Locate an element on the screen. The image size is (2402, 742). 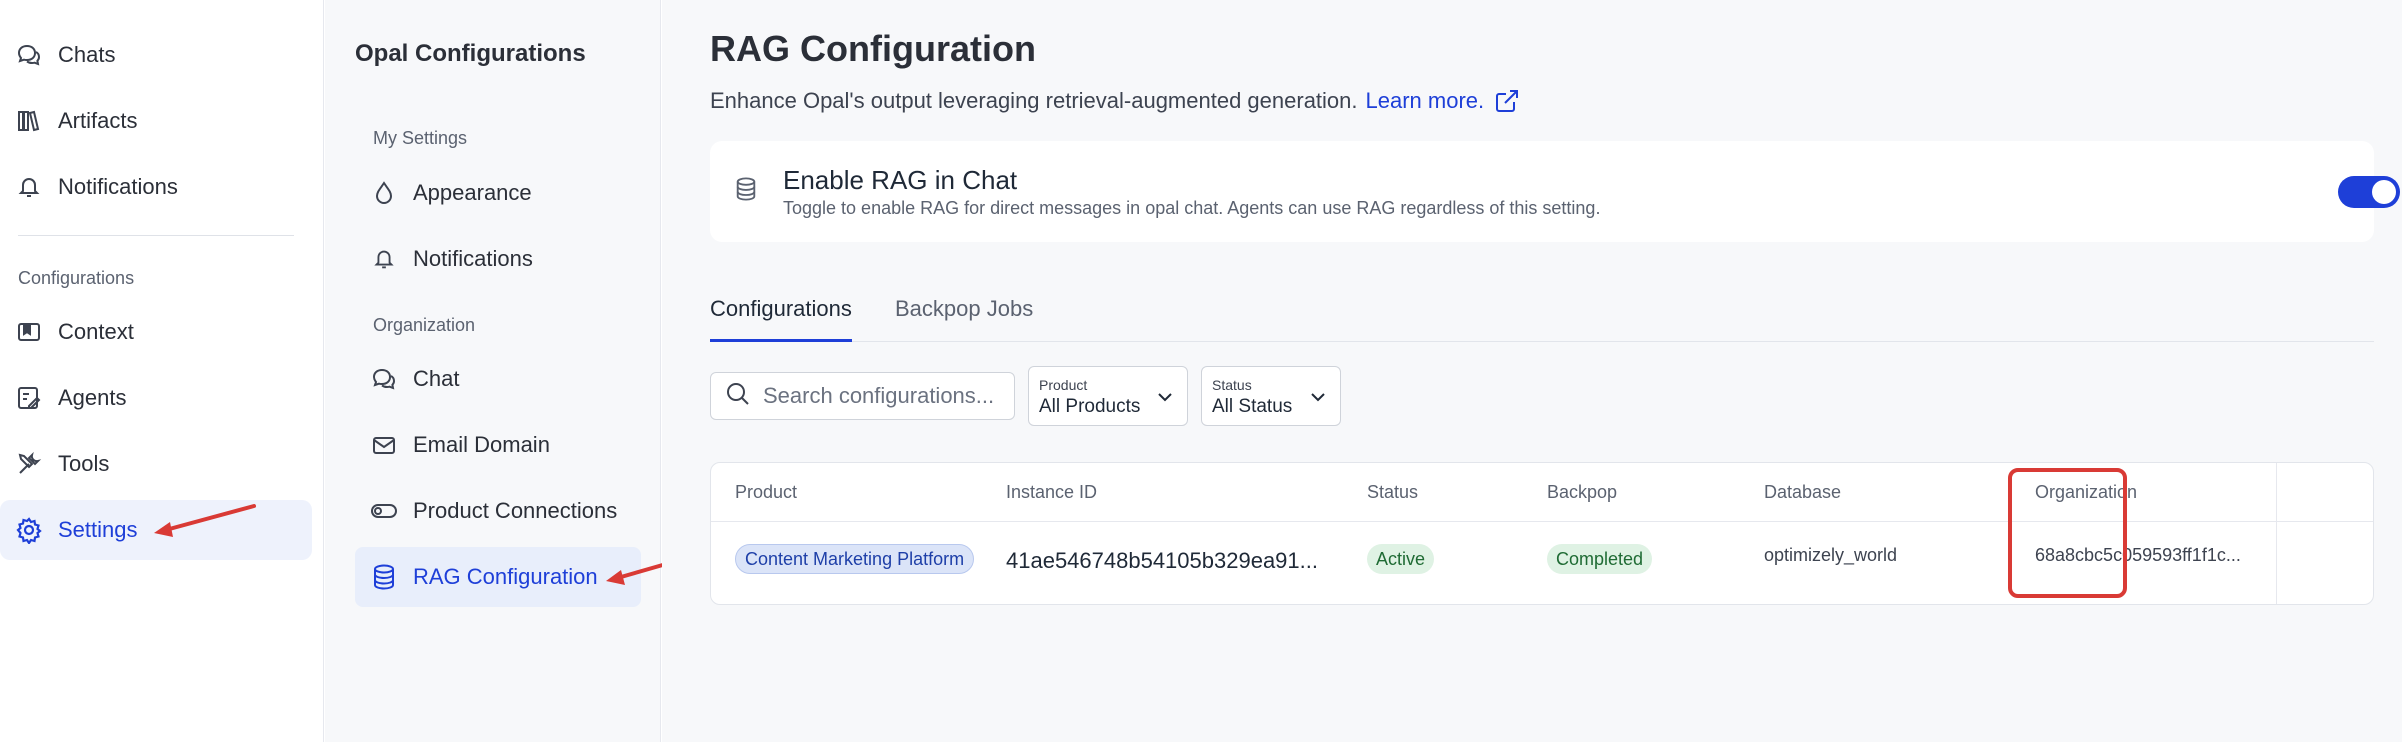
nav-item-tools: Tools is located at coordinates (156, 464).